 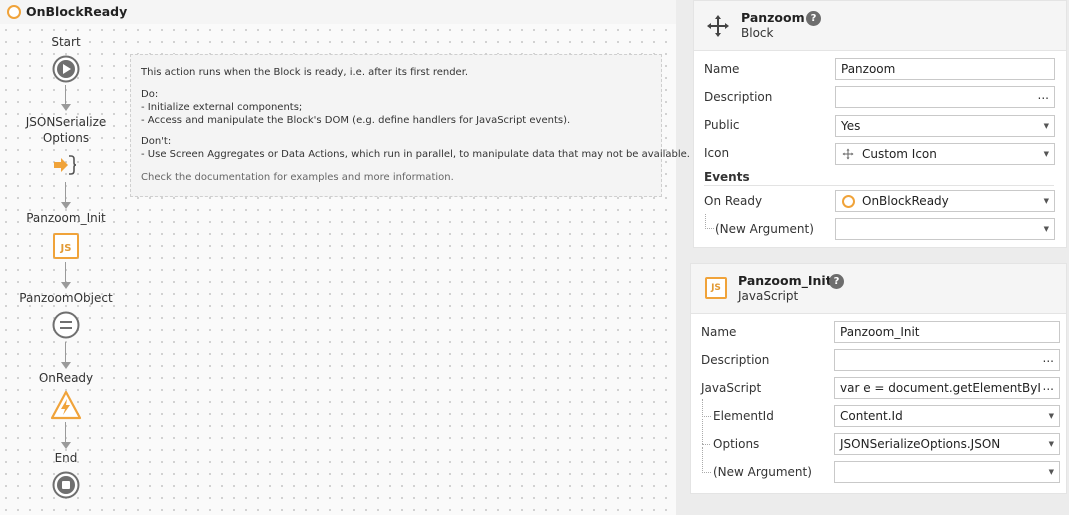 I want to click on public-value: Yes, so click(x=851, y=126).